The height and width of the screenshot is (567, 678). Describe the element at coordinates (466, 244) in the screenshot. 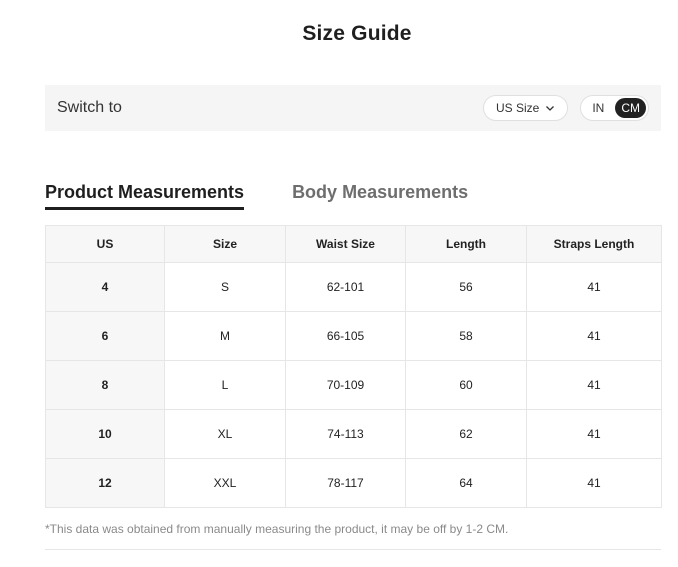

I see `column-header: Length` at that location.